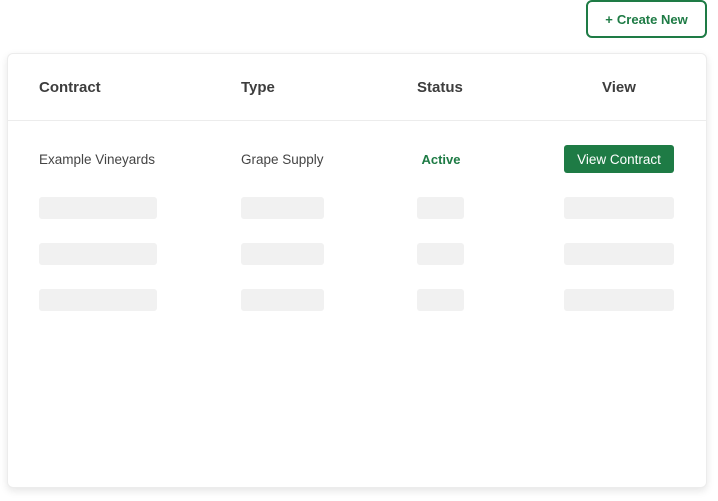 The width and height of the screenshot is (718, 501). I want to click on cell-type: Grape Supply, so click(282, 159).